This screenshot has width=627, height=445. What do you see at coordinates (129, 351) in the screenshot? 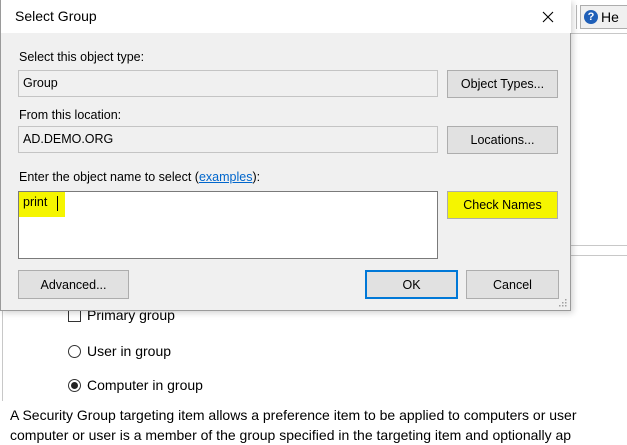
I see `user-in-group-label: User in group` at bounding box center [129, 351].